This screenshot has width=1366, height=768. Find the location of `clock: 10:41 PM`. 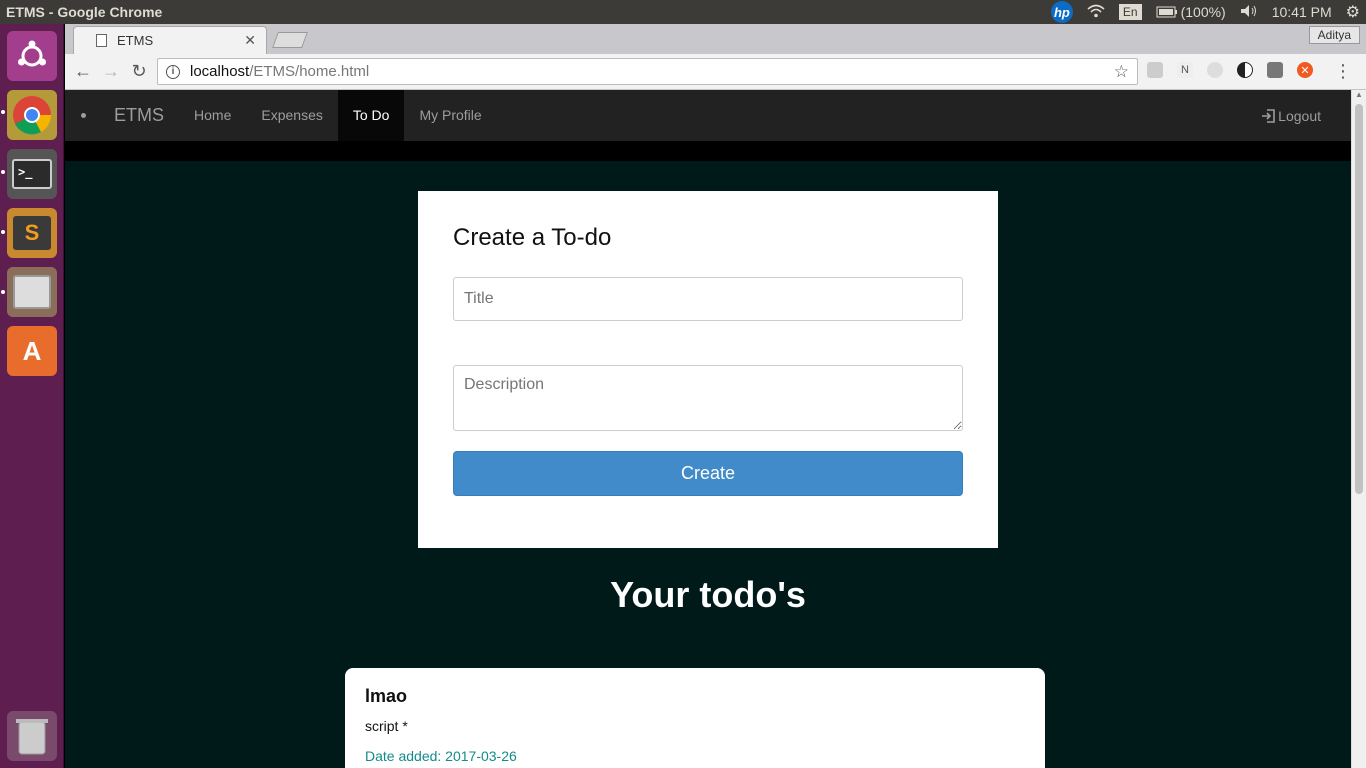

clock: 10:41 PM is located at coordinates (1302, 12).